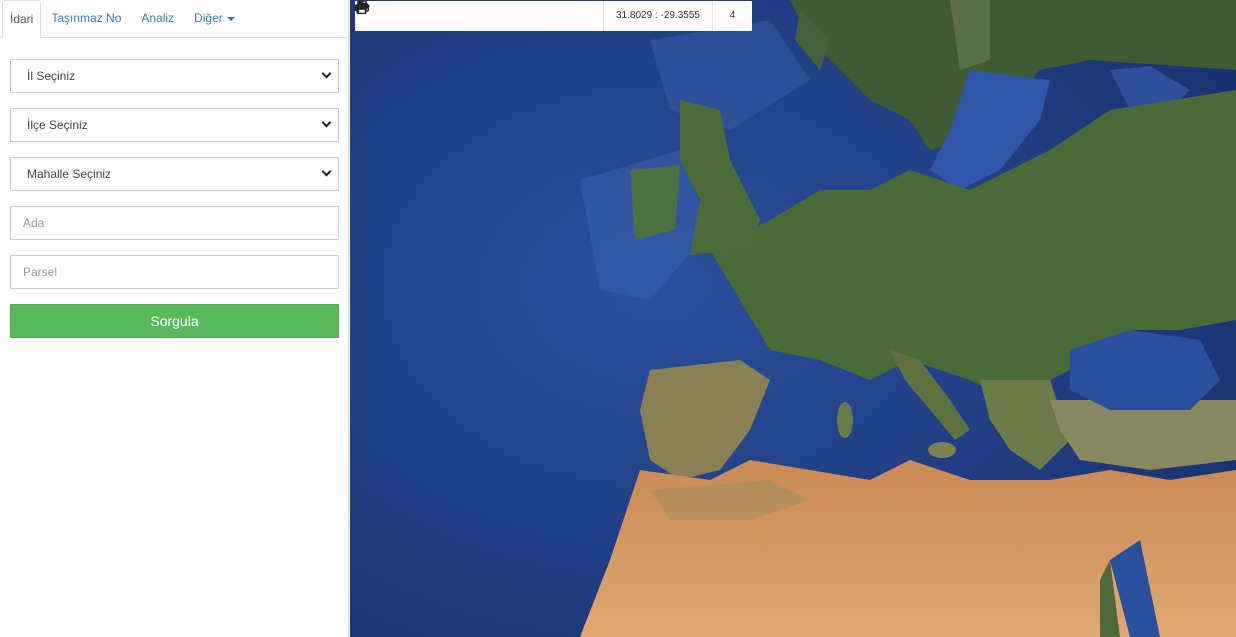 The width and height of the screenshot is (1236, 637). I want to click on star-icon, so click(448, 16).